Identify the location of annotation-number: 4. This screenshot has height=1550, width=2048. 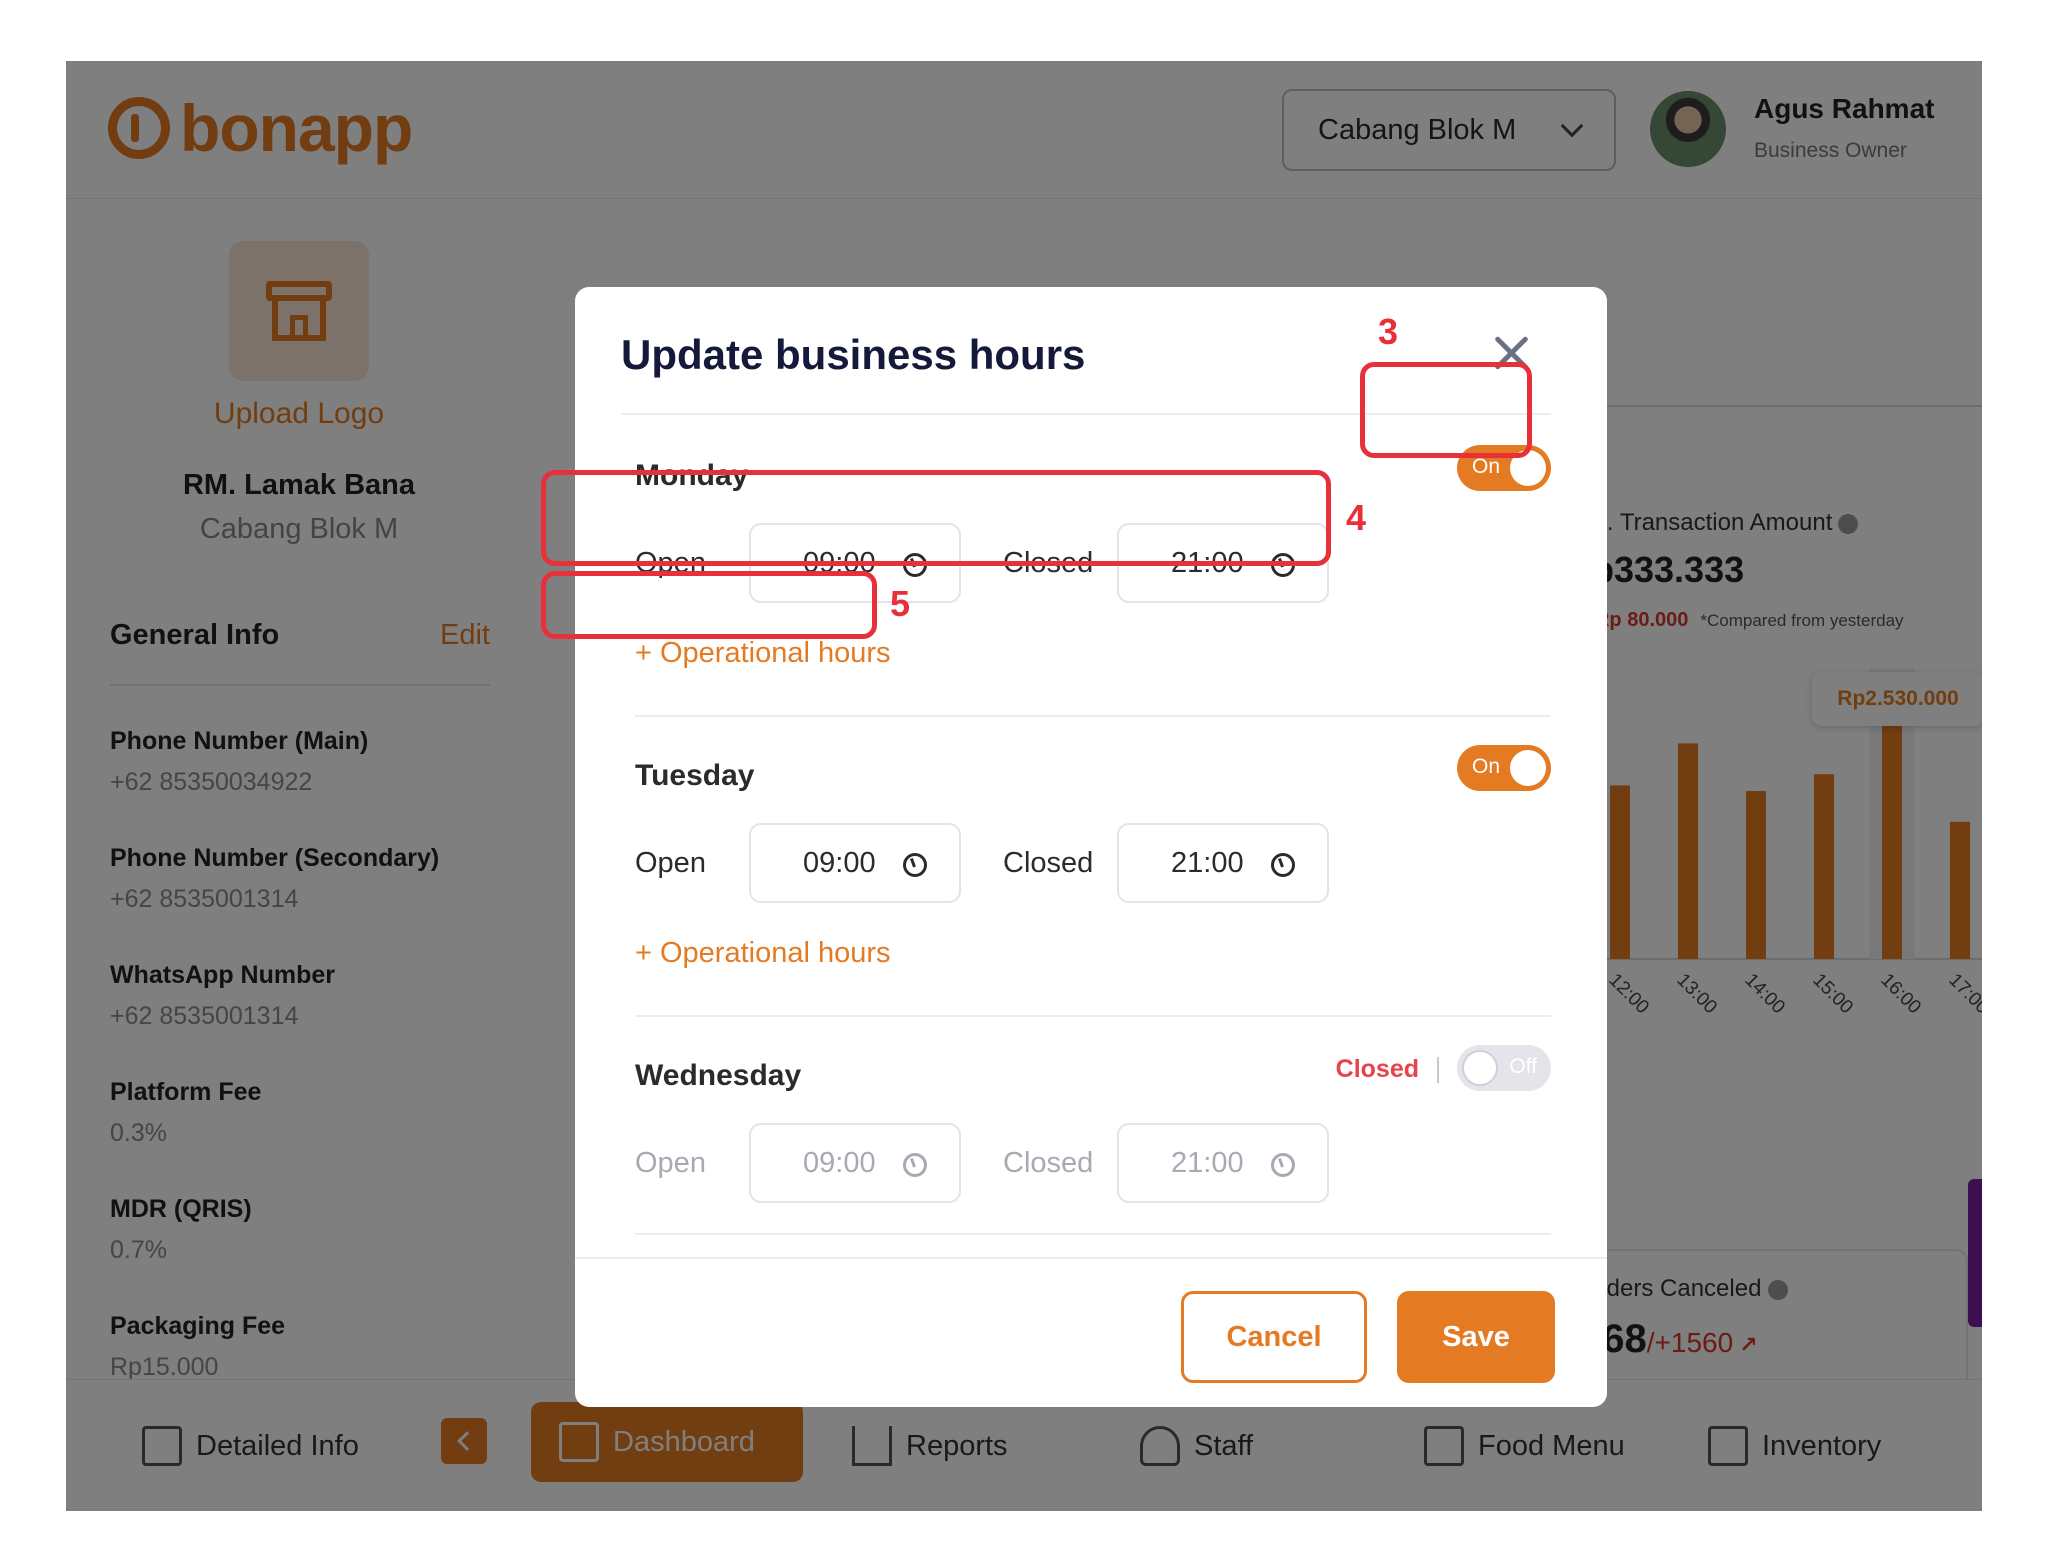
(1356, 517).